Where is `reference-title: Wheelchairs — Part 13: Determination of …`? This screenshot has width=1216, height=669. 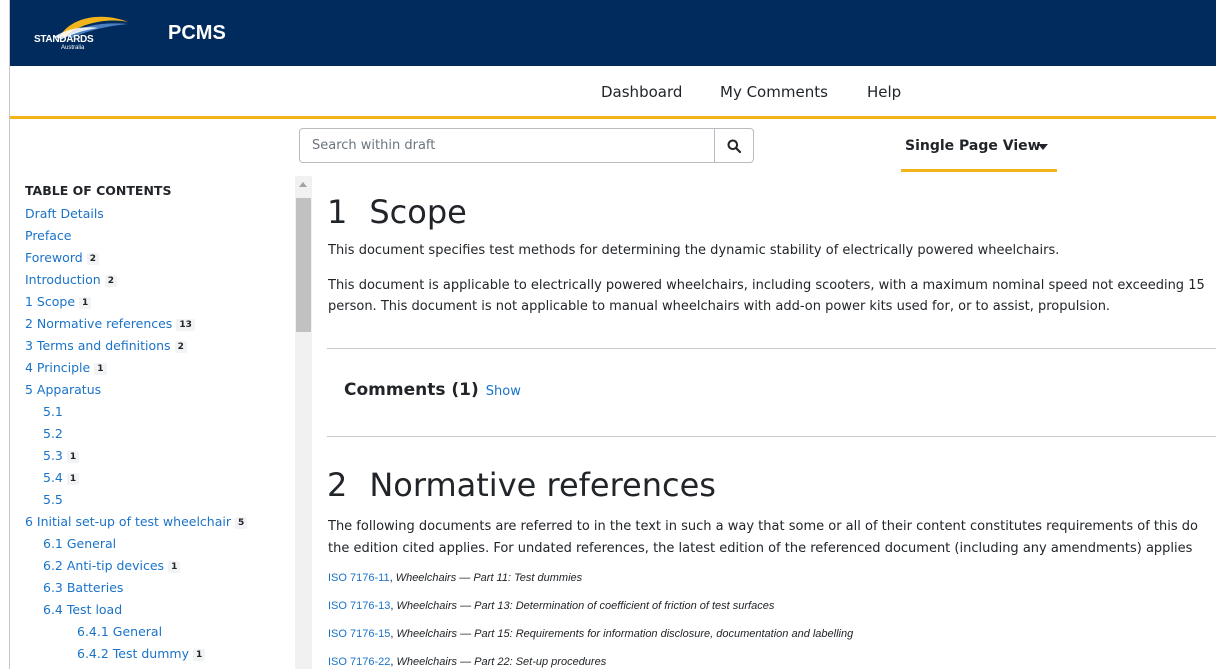 reference-title: Wheelchairs — Part 13: Determination of … is located at coordinates (585, 606).